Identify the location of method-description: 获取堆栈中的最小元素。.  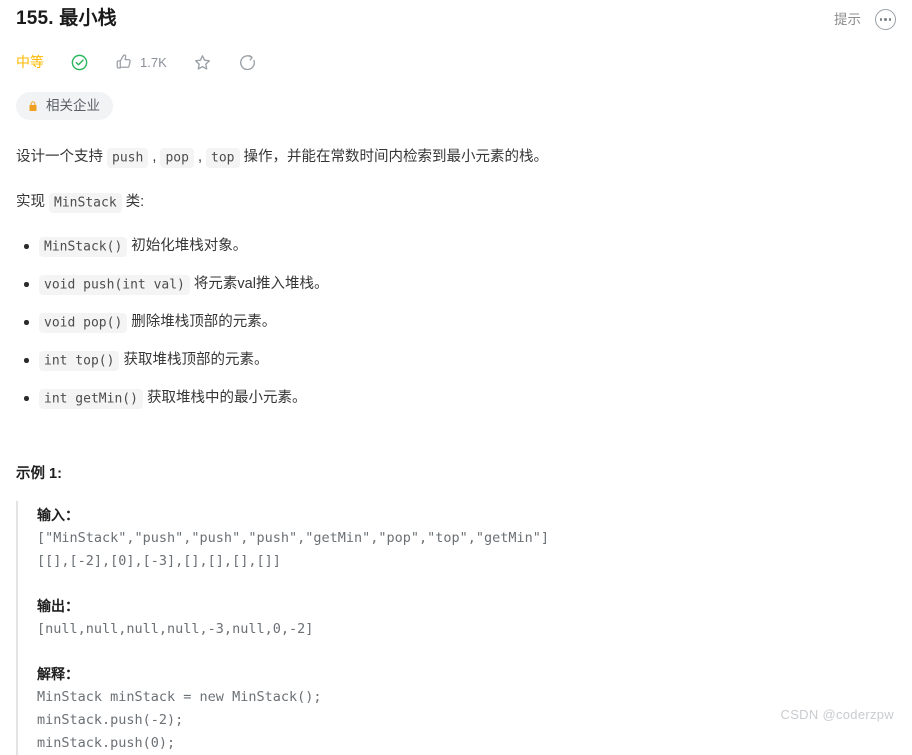
(224, 398).